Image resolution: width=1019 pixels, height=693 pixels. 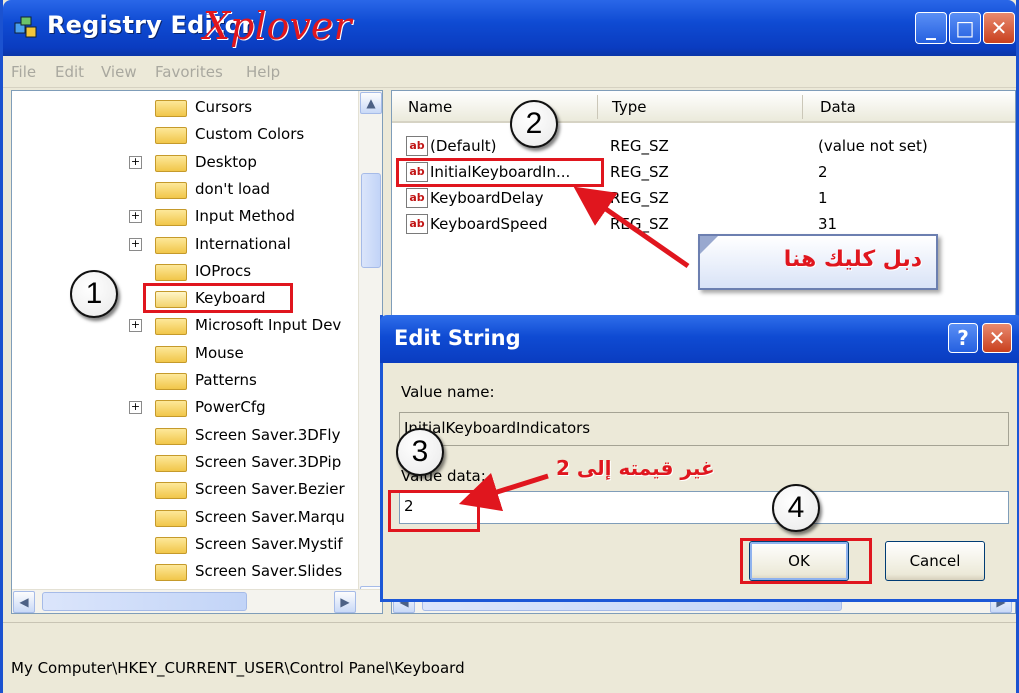 I want to click on tree-item: Keyboard, so click(x=185, y=299).